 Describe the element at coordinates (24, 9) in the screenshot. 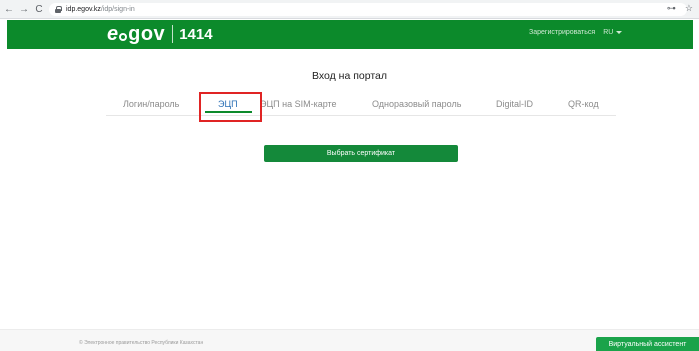

I see `forward-arrow-icon: →` at that location.